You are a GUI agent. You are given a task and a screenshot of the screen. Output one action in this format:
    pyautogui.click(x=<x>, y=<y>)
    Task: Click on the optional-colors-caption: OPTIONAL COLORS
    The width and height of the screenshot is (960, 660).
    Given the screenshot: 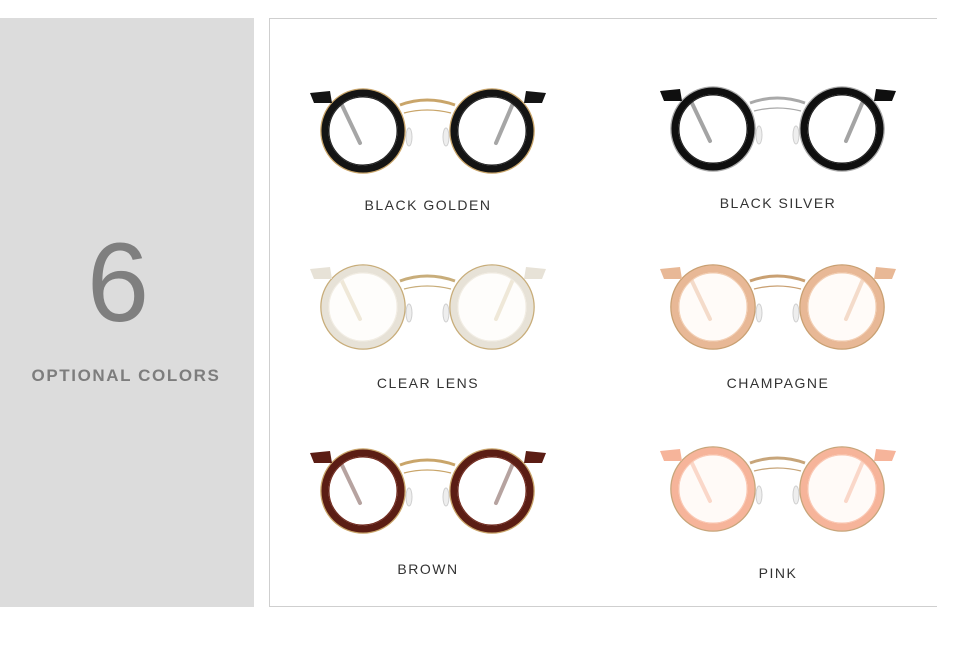 What is the action you would take?
    pyautogui.click(x=126, y=375)
    